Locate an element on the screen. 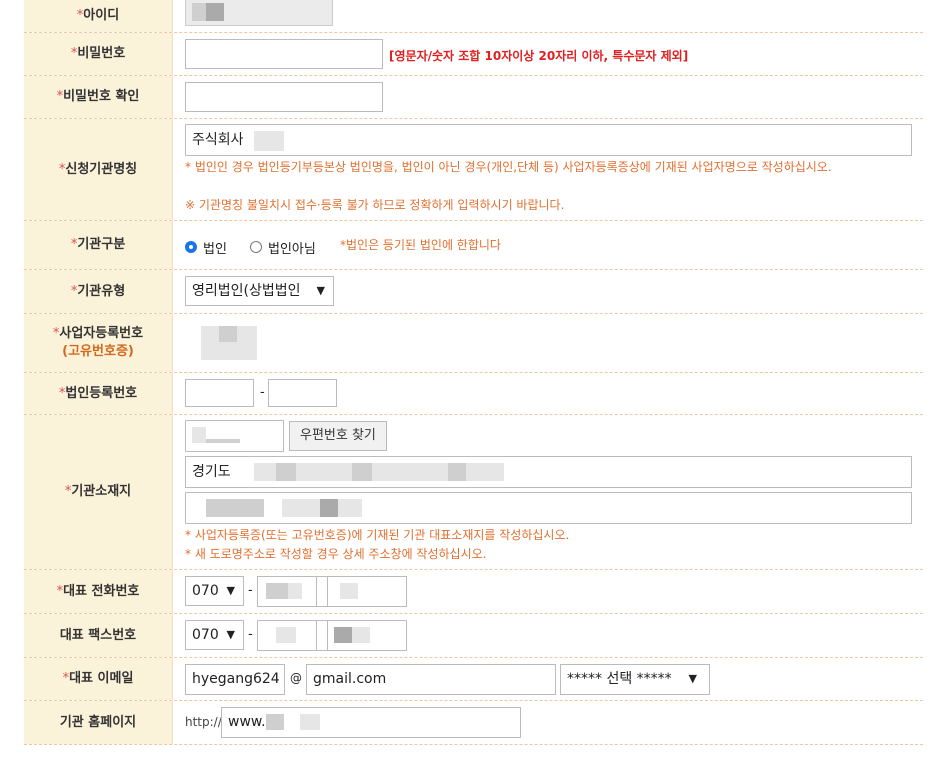 The image size is (940, 765). label-address: *기관소재지 is located at coordinates (98, 492).